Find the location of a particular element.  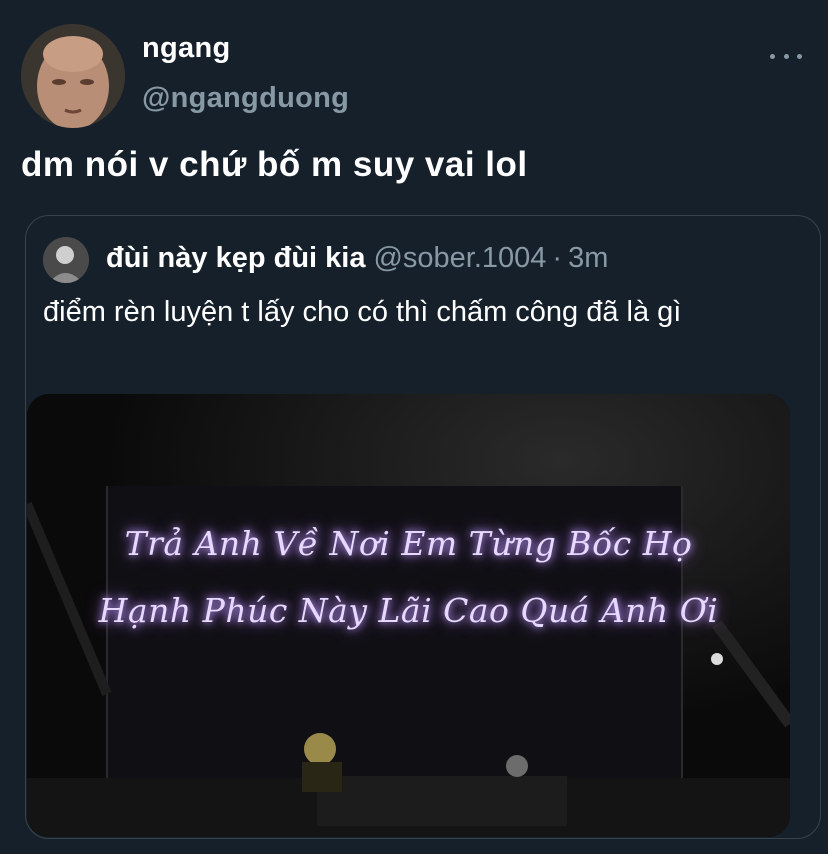

quoted-display-name: đùi này kẹp đùi kia is located at coordinates (235, 258).